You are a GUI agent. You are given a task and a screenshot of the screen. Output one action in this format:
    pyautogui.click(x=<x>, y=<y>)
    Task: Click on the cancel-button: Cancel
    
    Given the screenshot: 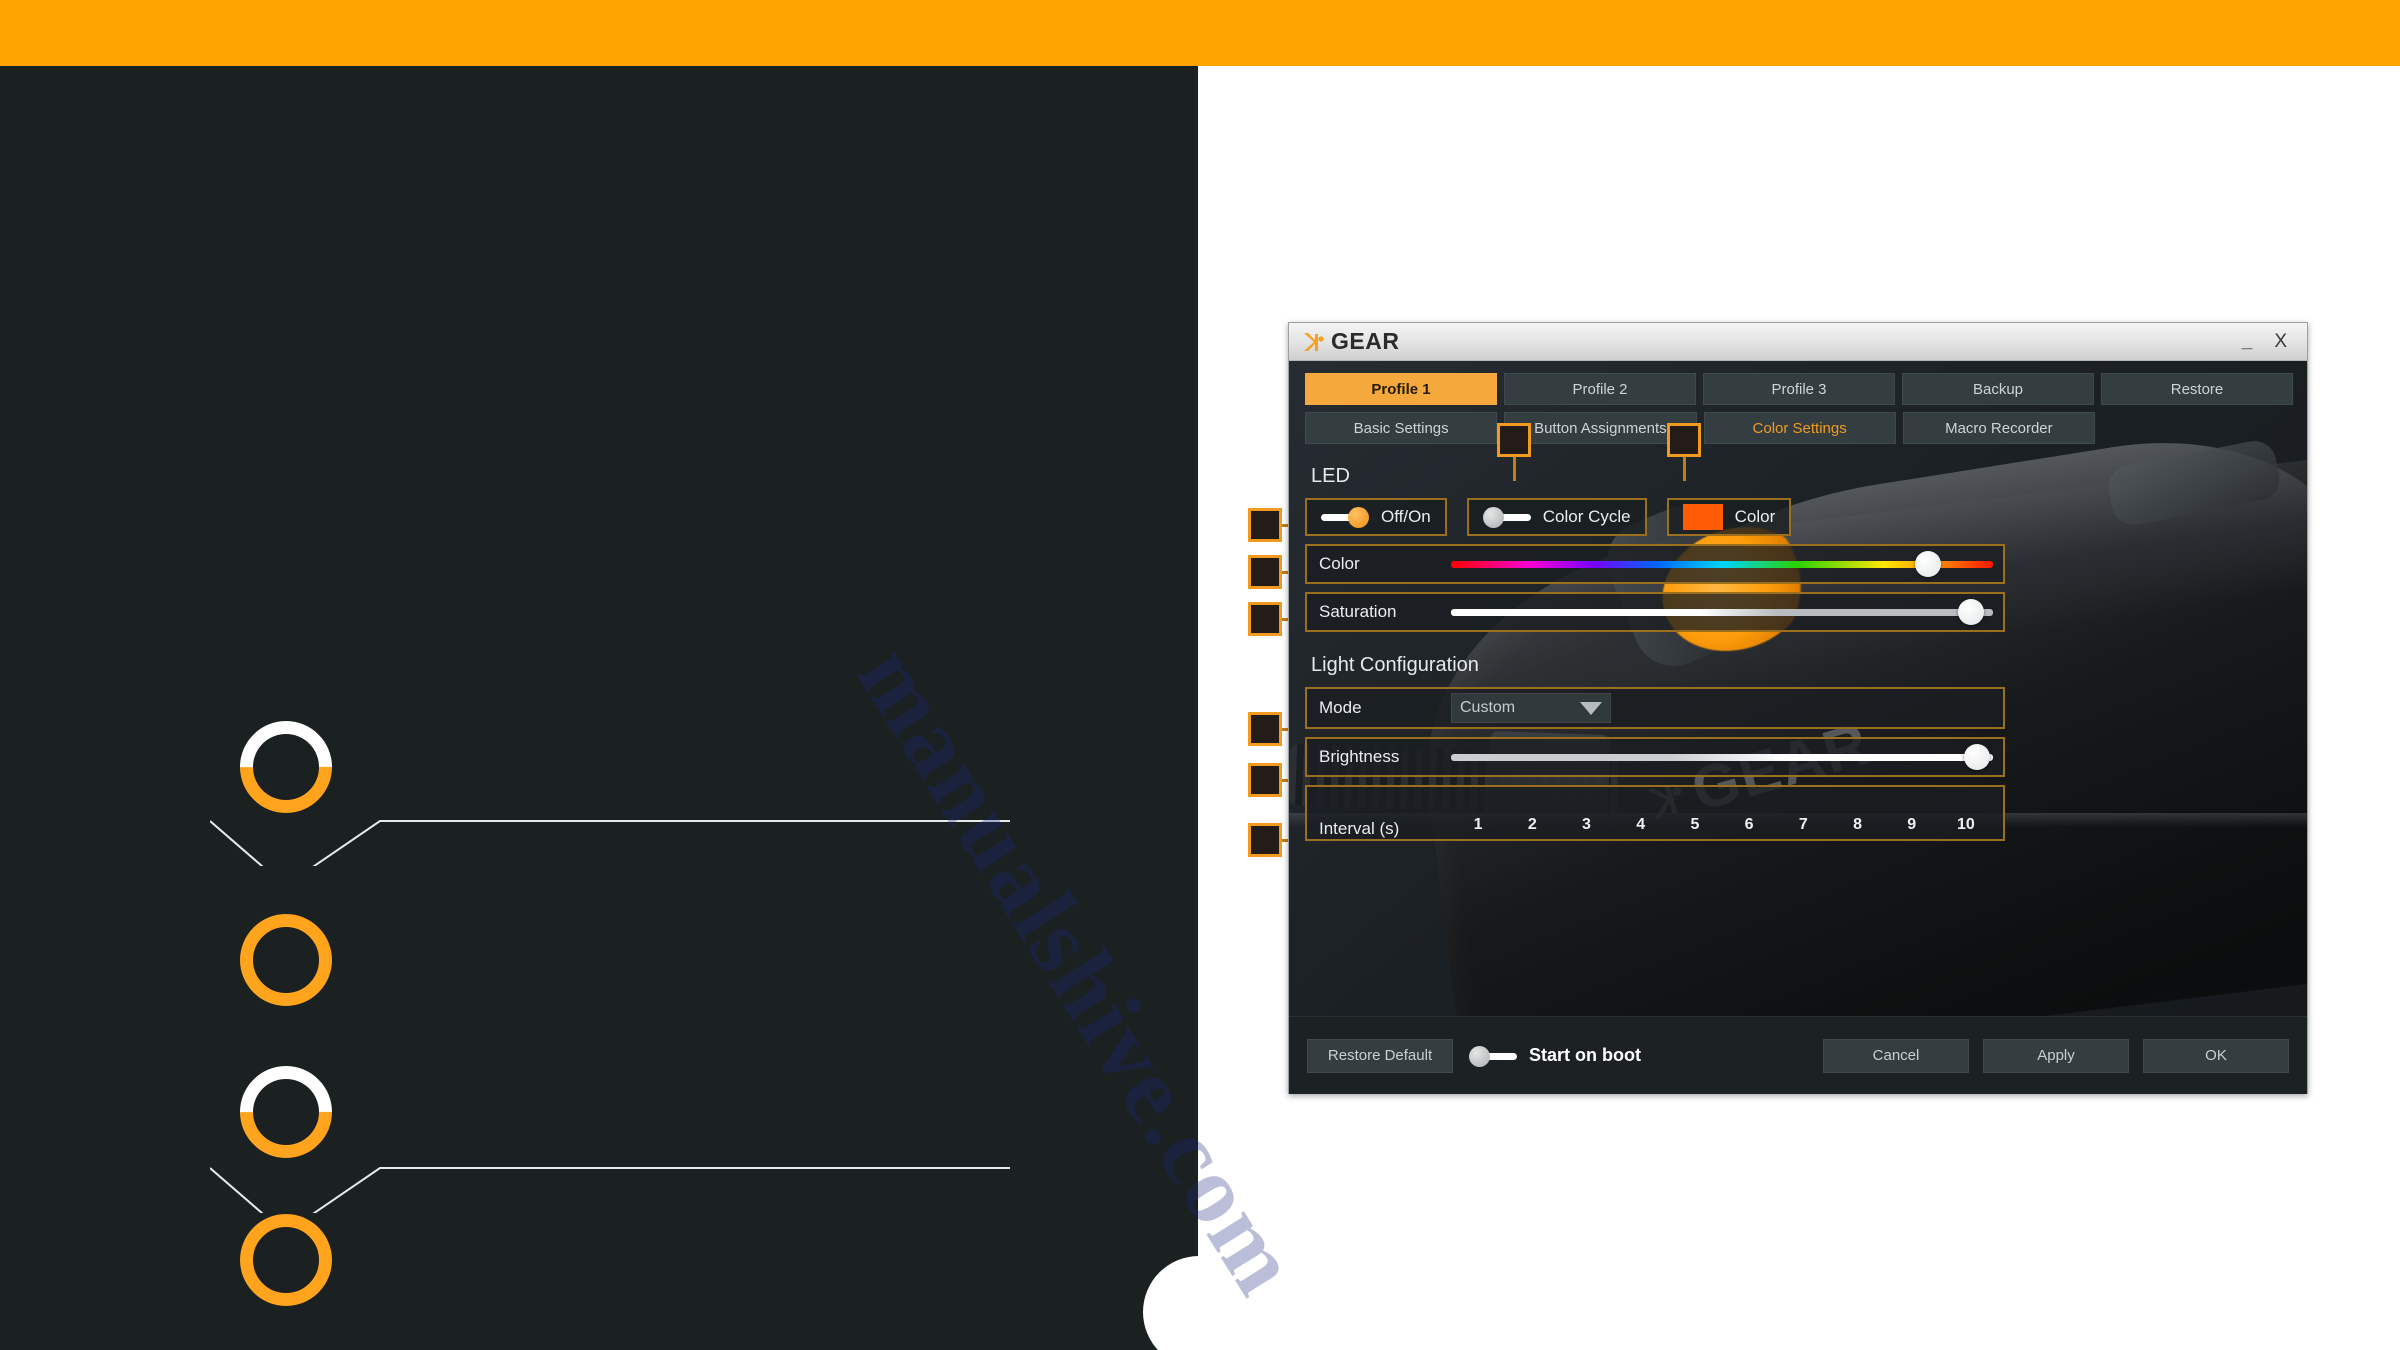 What is the action you would take?
    pyautogui.click(x=1896, y=1055)
    